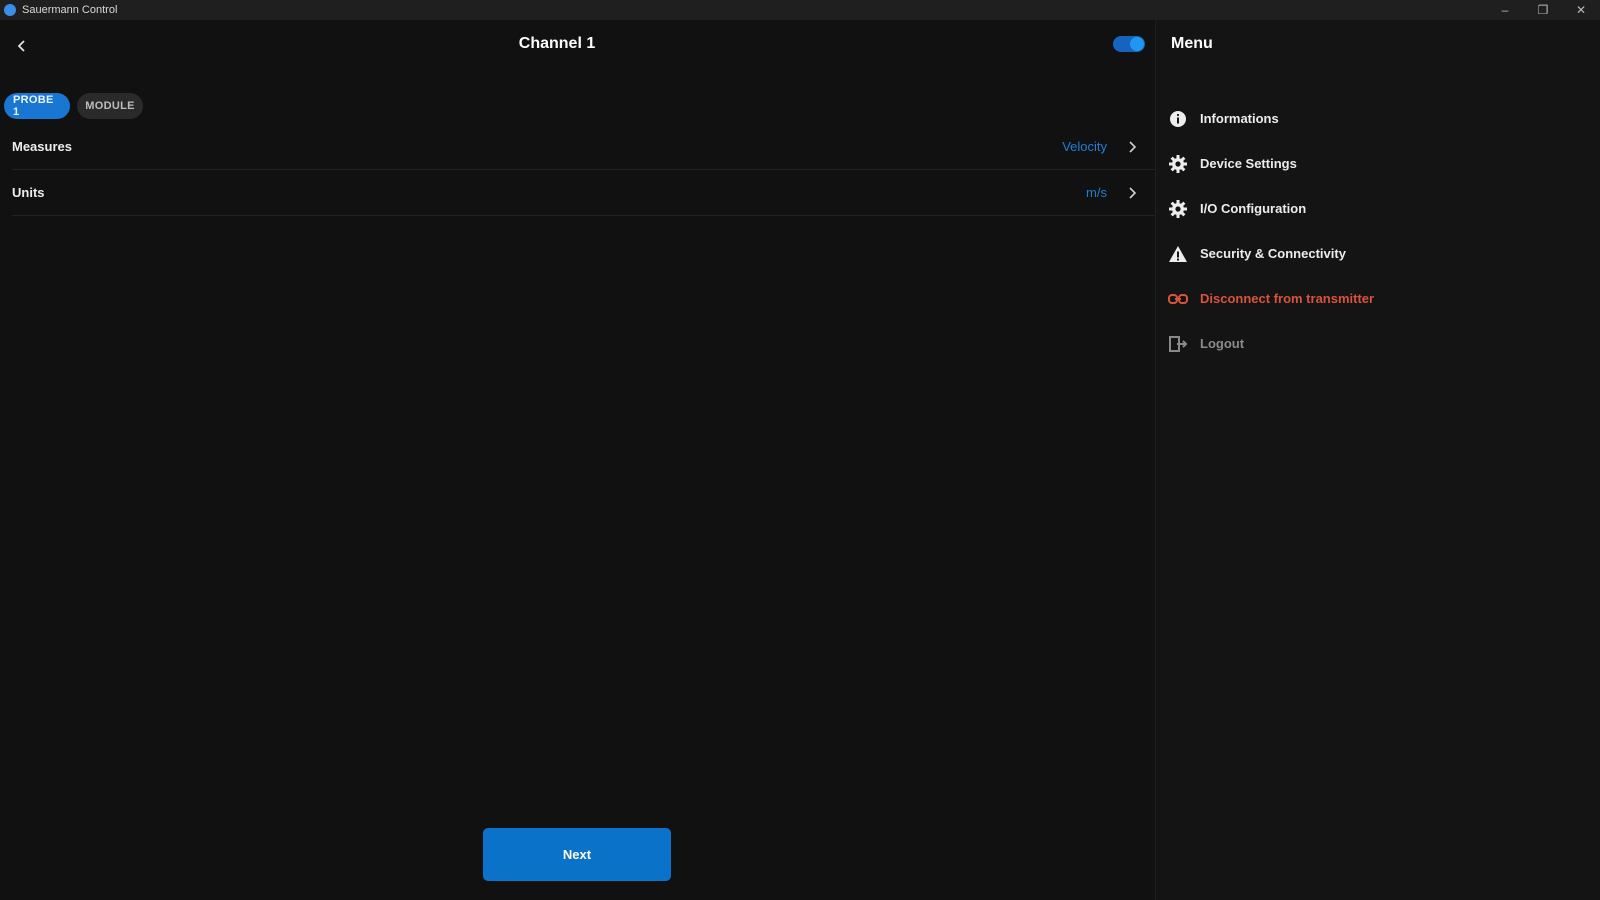  I want to click on settings-row-measures: Measures Velocity, so click(583, 147).